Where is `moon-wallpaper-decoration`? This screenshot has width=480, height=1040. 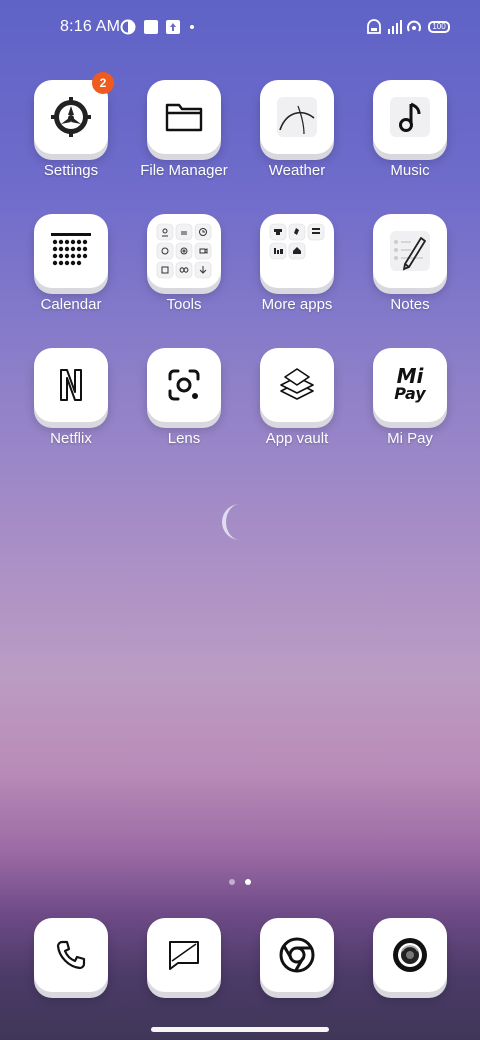 moon-wallpaper-decoration is located at coordinates (231, 522).